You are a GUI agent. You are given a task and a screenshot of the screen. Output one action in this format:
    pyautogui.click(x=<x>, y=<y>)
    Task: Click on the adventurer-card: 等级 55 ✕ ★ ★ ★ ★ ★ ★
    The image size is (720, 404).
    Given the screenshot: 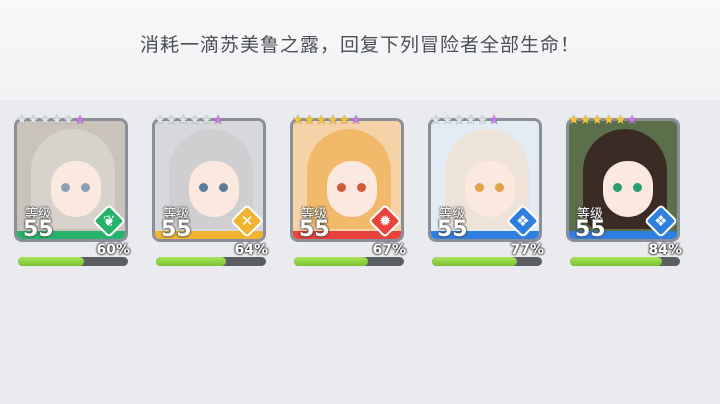 What is the action you would take?
    pyautogui.click(x=209, y=179)
    